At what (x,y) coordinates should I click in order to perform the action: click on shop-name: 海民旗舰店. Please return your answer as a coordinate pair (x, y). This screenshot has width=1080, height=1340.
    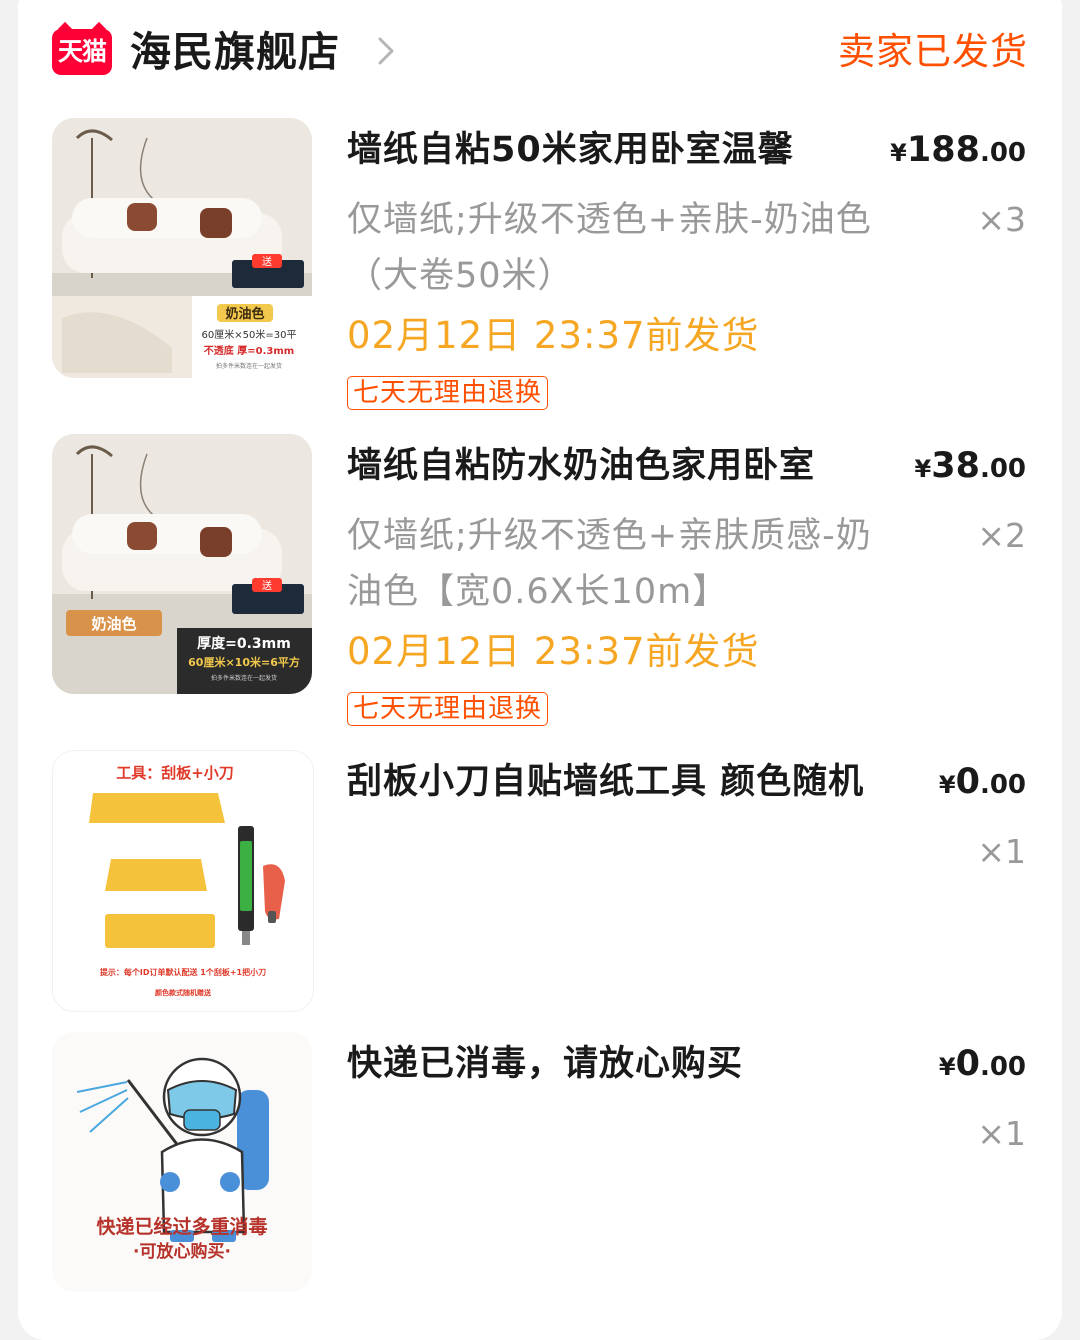
    Looking at the image, I should click on (235, 52).